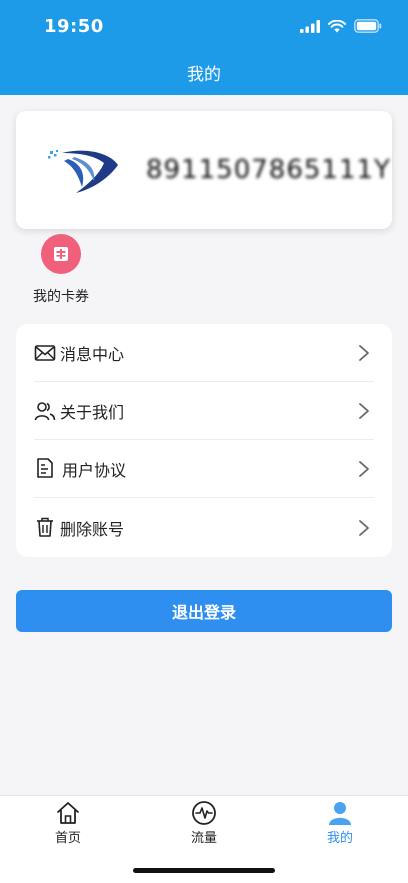  What do you see at coordinates (339, 838) in the screenshot?
I see `tab-label-profile: 我的` at bounding box center [339, 838].